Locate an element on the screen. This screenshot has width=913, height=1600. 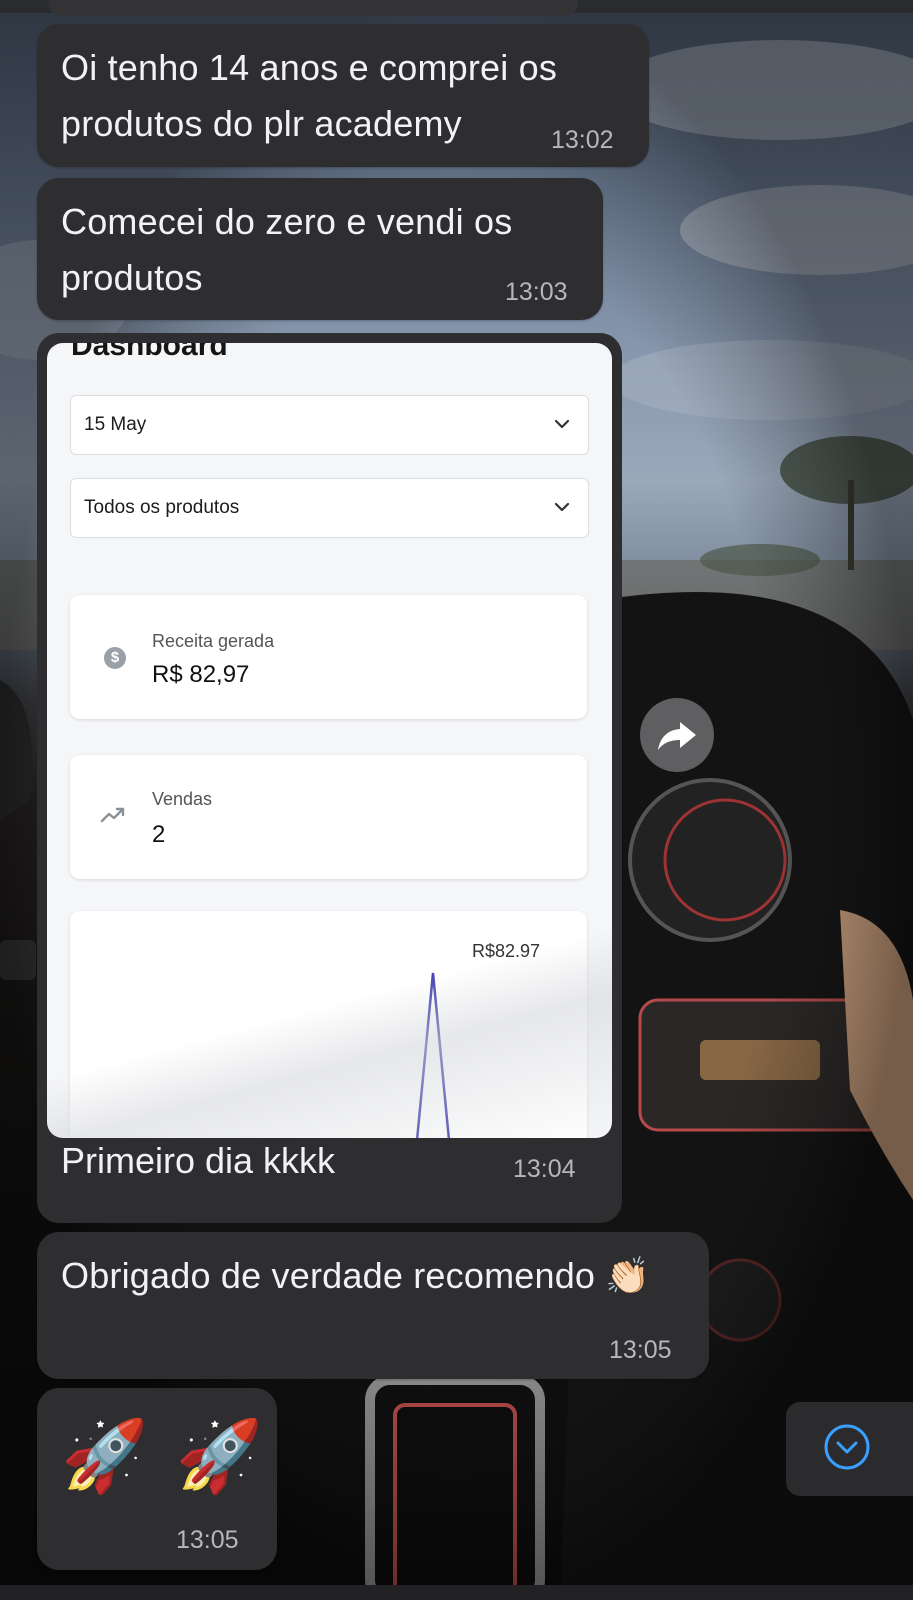
message-bubble: 🚀 🚀 13:05 is located at coordinates (157, 1479).